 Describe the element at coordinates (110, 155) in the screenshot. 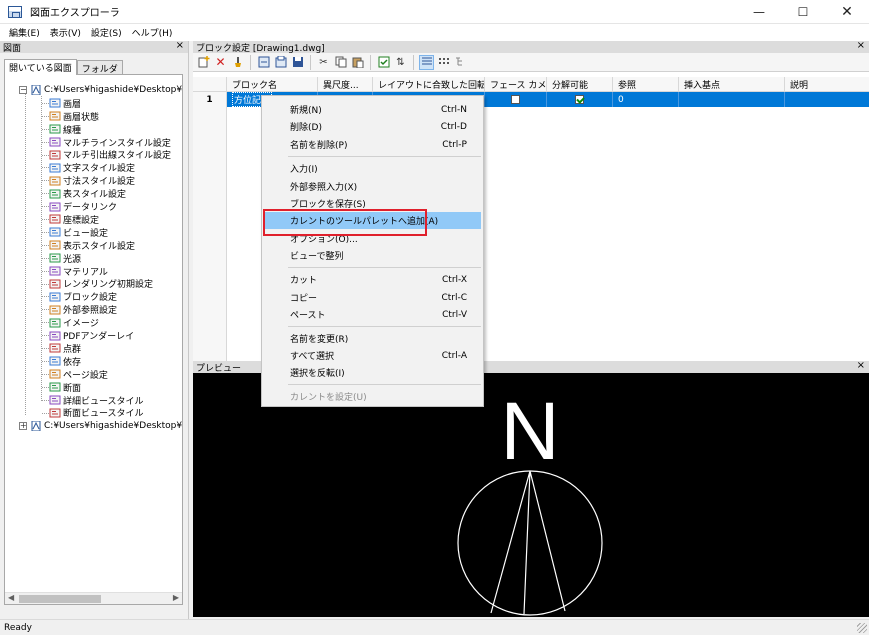

I see `tree-item: マルチ引出線スタイル設定` at that location.